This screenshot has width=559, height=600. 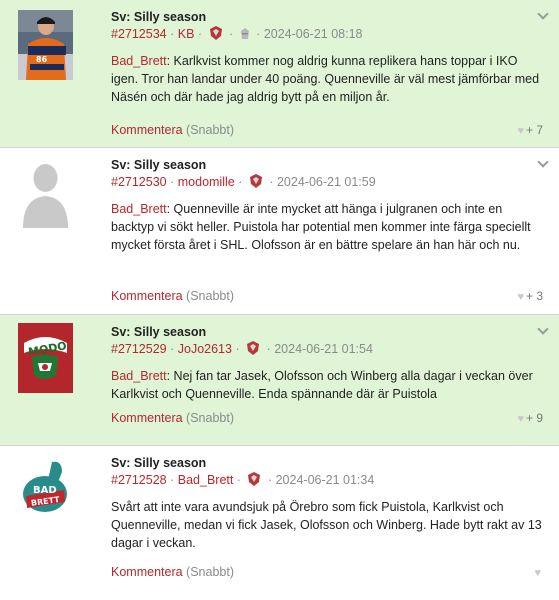 What do you see at coordinates (45, 358) in the screenshot?
I see `avatar-modo-logo: MODO` at bounding box center [45, 358].